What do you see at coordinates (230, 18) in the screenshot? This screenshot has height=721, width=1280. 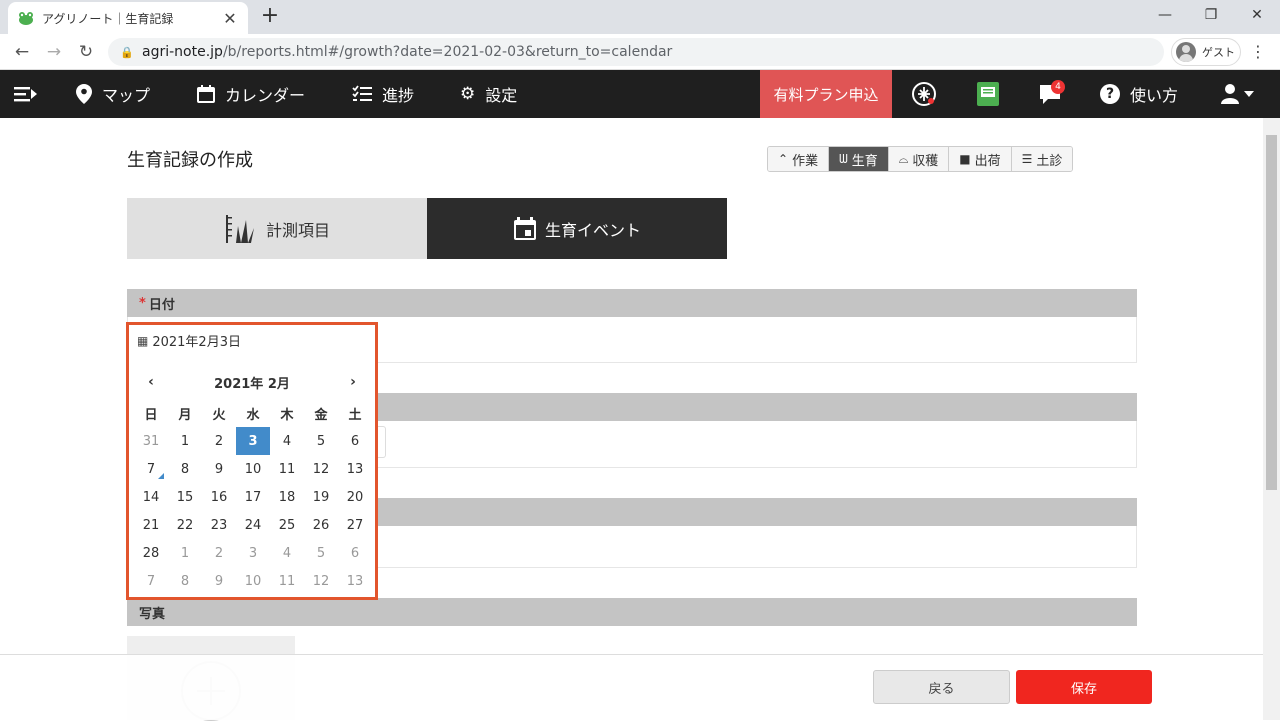 I see `close-tab-icon: ✕` at bounding box center [230, 18].